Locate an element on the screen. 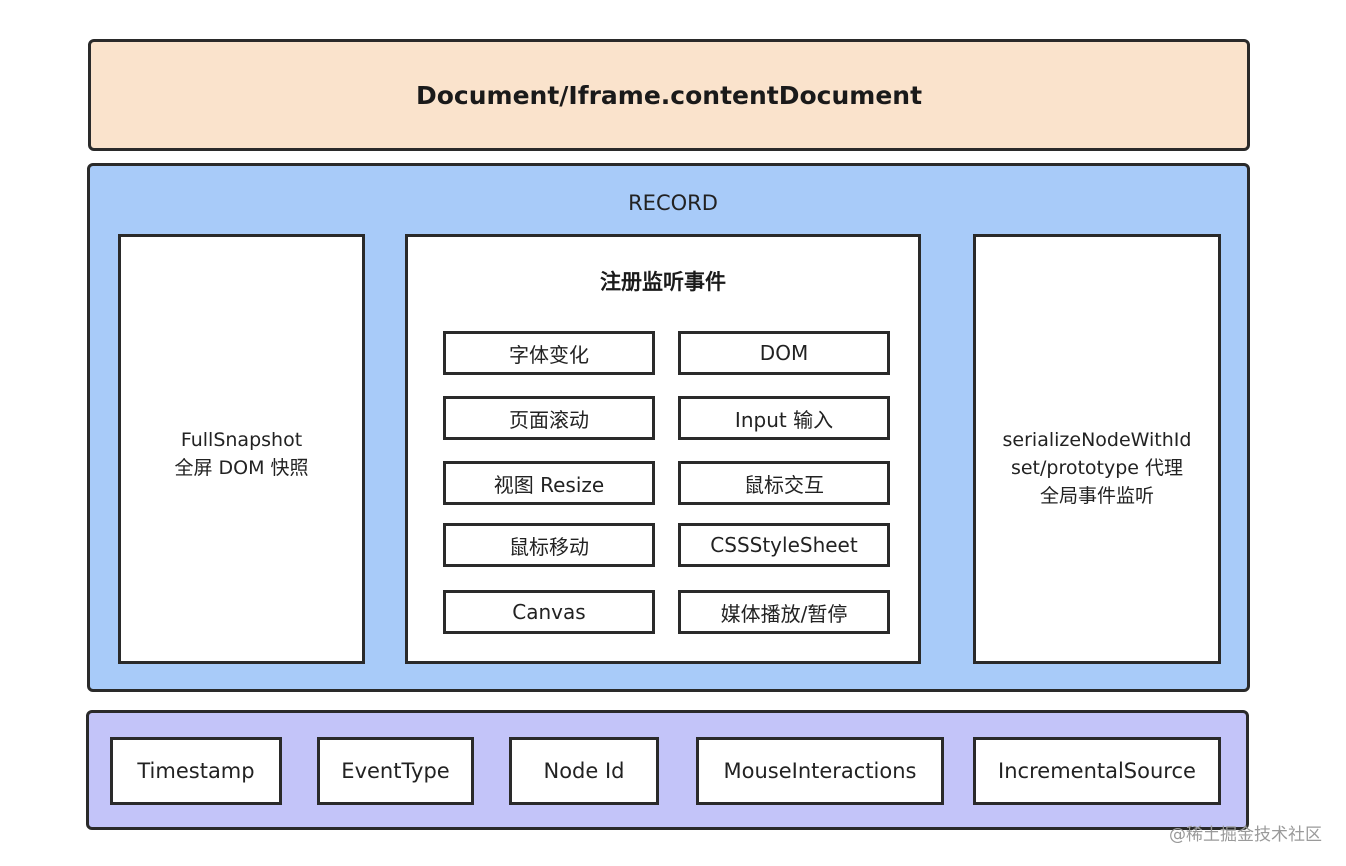 The width and height of the screenshot is (1346, 866). serialize-label: serializeNodeWithId is located at coordinates (1097, 440).